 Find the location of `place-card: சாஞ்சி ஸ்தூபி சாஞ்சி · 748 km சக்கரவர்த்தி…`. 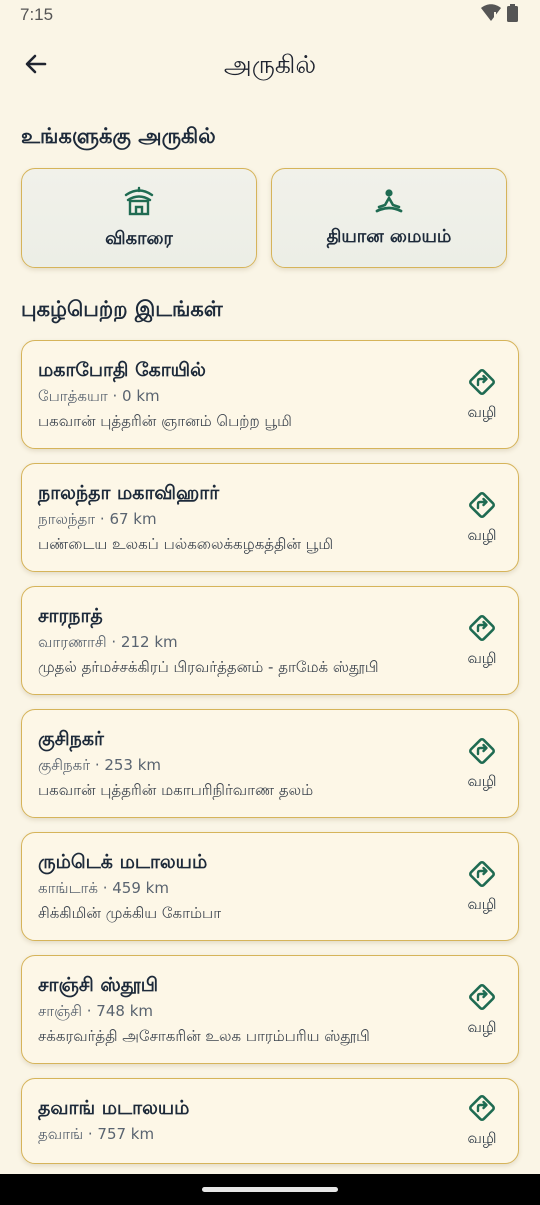

place-card: சாஞ்சி ஸ்தூபி சாஞ்சி · 748 km சக்கரவர்த்தி… is located at coordinates (270, 1009).